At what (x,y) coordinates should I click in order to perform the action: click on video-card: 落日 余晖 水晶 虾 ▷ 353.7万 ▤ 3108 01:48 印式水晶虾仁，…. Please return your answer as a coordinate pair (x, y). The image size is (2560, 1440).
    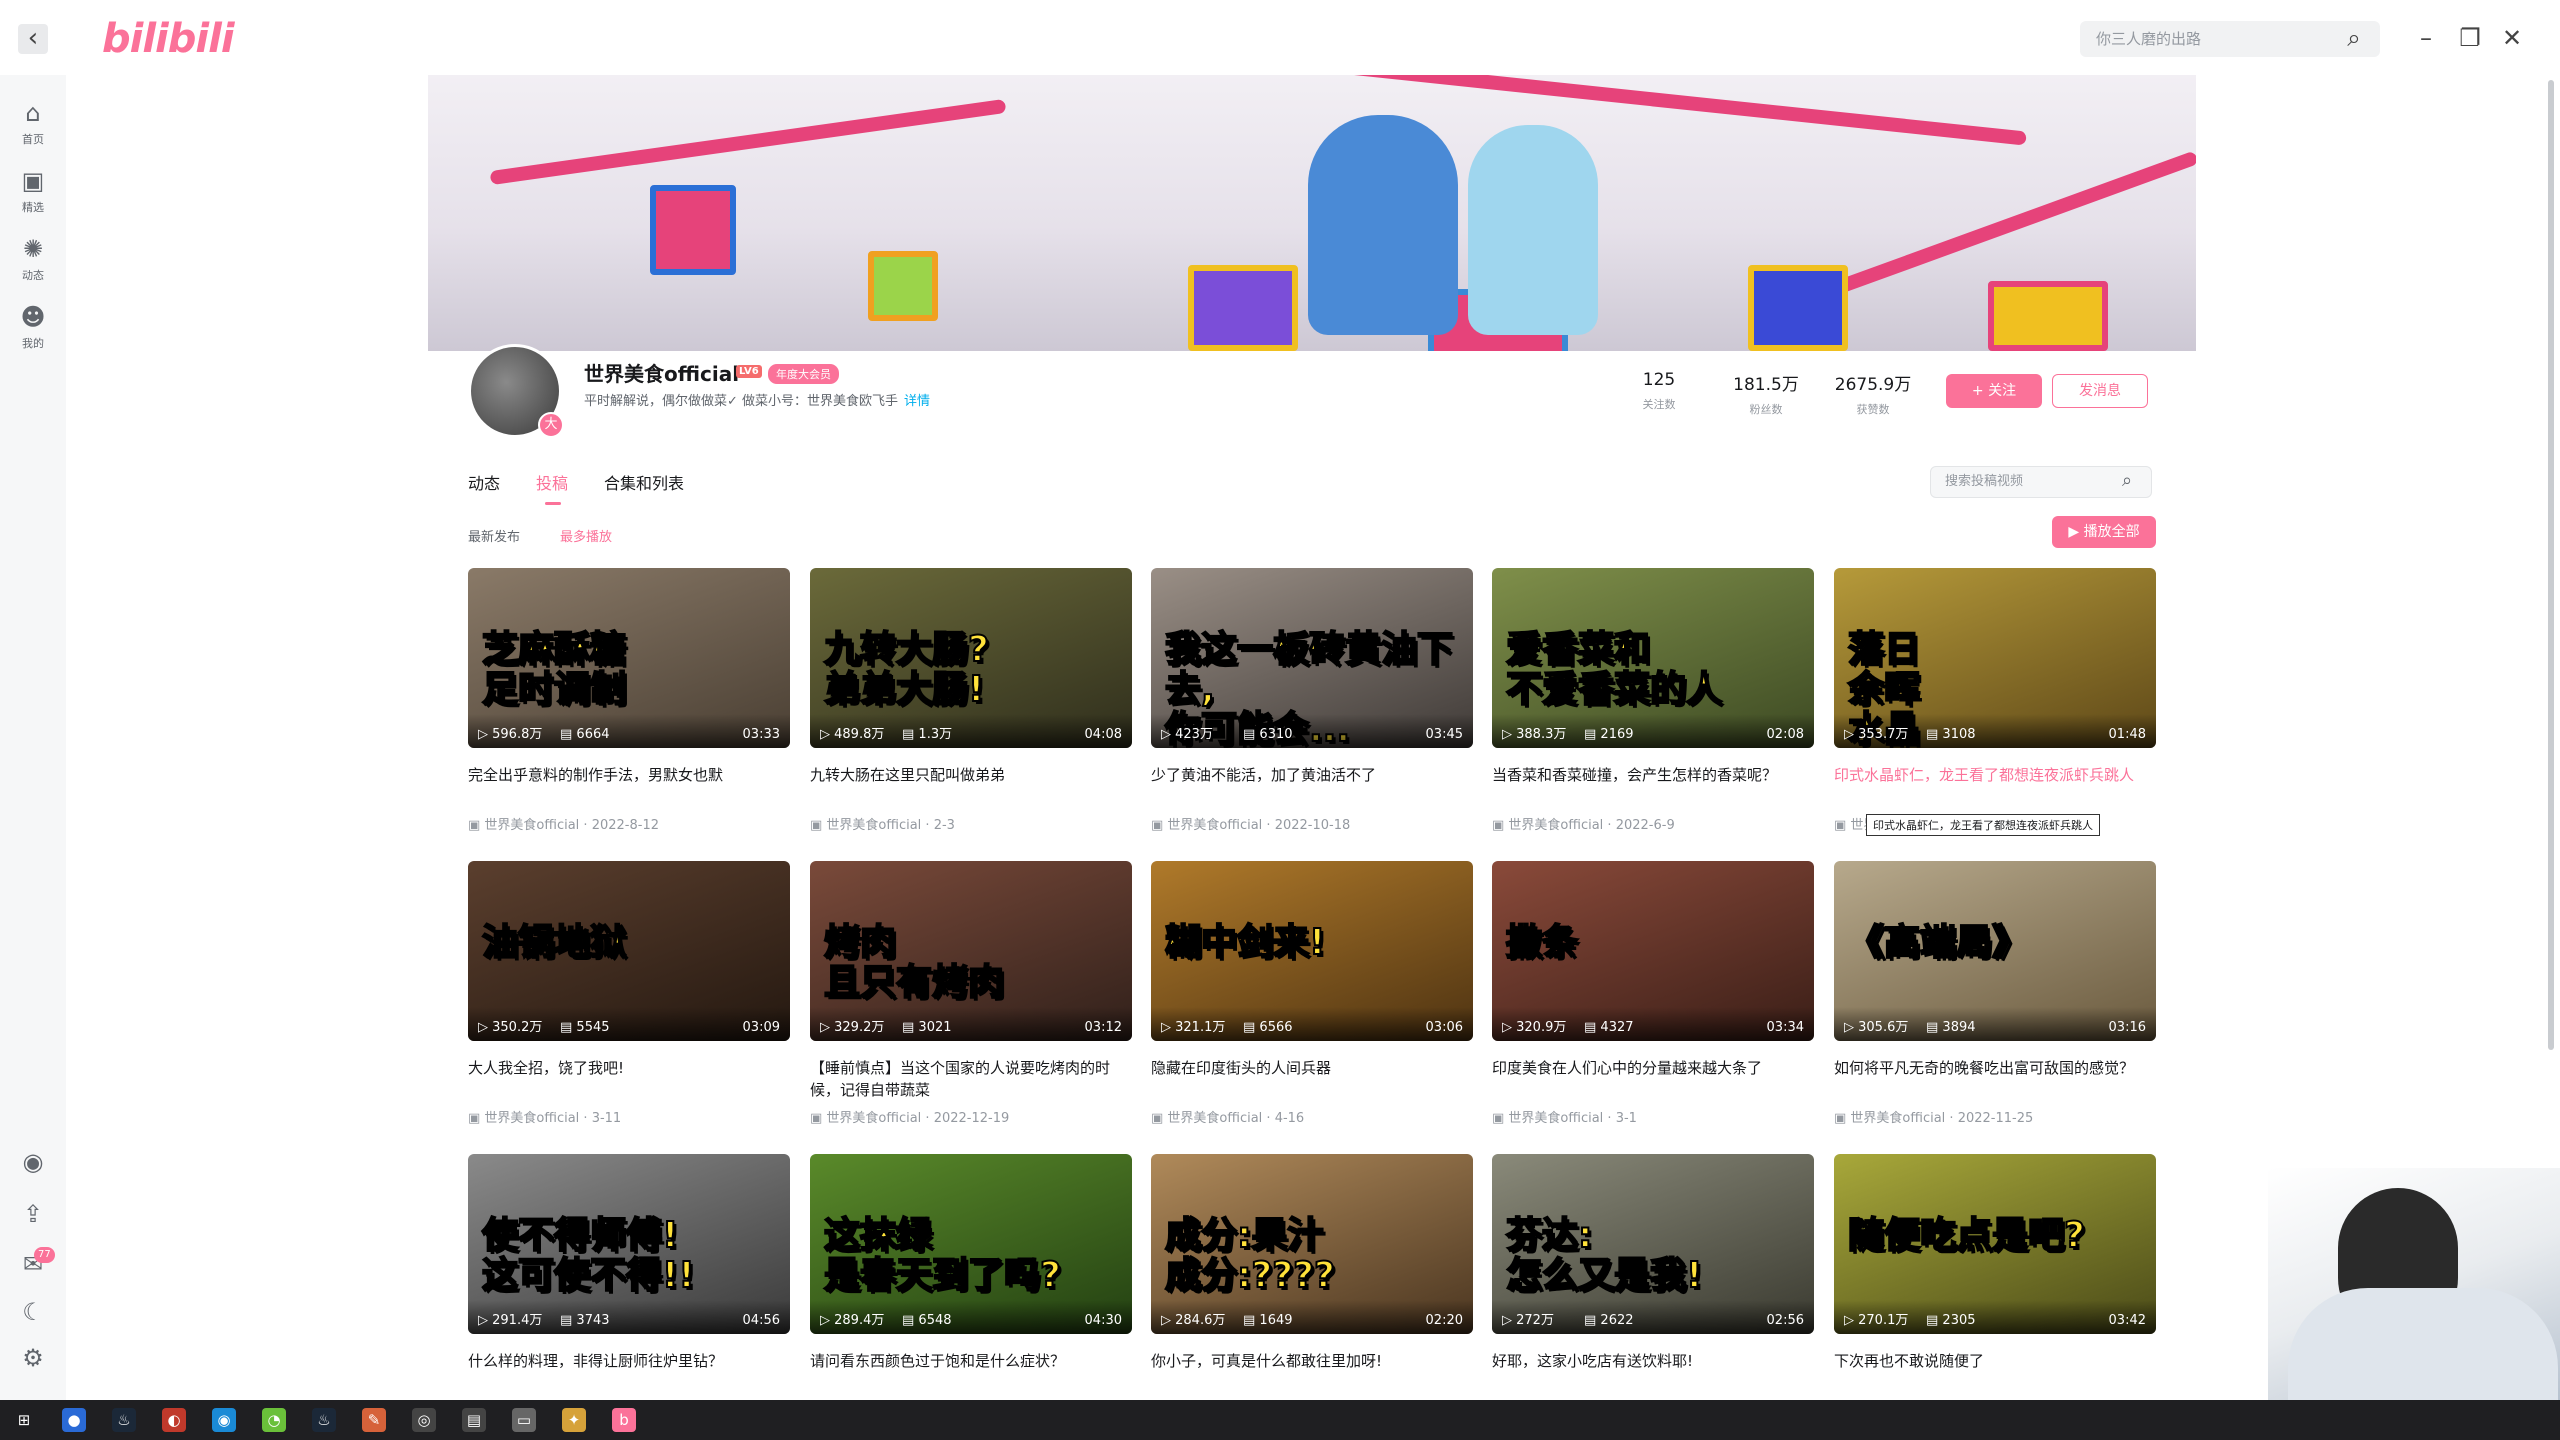
    Looking at the image, I should click on (1995, 700).